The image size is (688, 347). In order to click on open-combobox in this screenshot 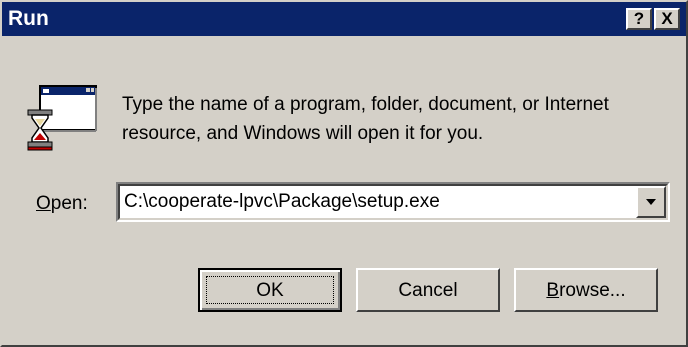, I will do `click(393, 202)`.